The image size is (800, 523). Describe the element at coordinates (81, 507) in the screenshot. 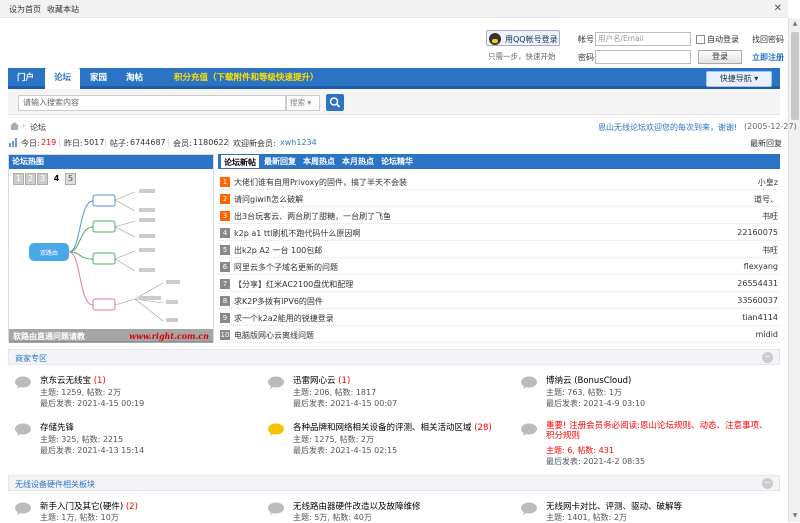

I see `forum-name-text: 新手入门及其它(硬件)` at that location.